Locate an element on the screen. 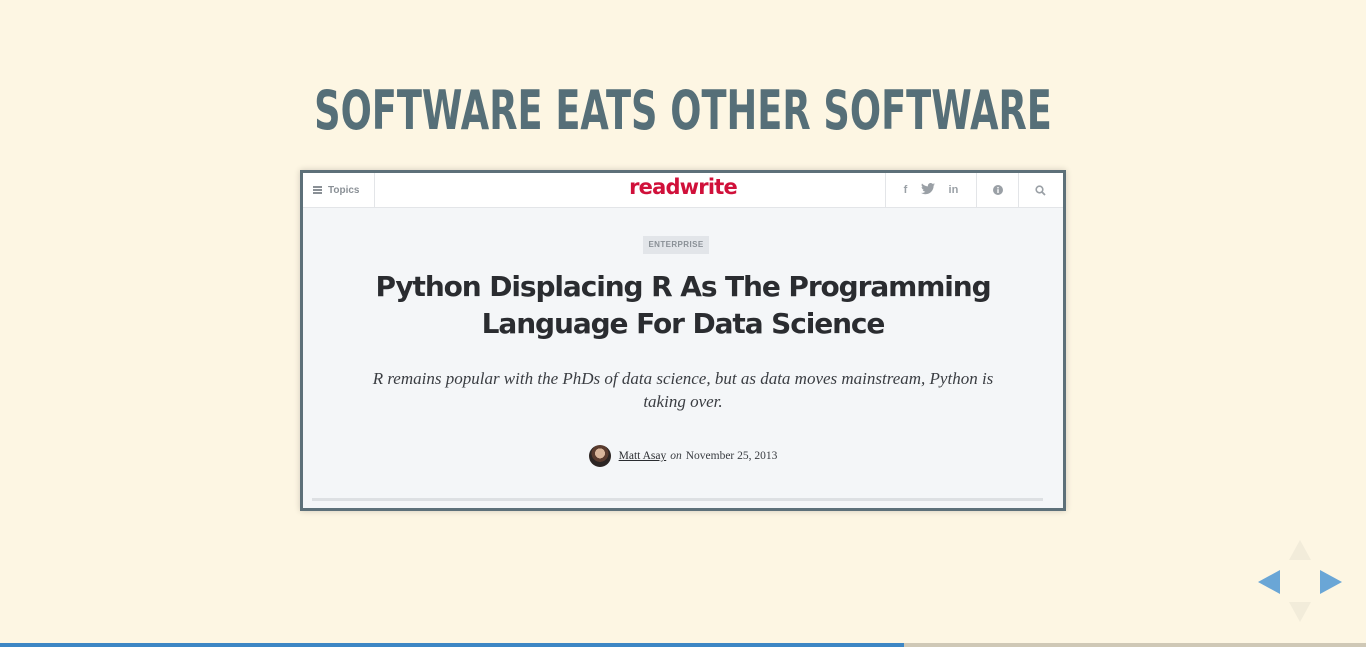  nav-down-icon is located at coordinates (1300, 612).